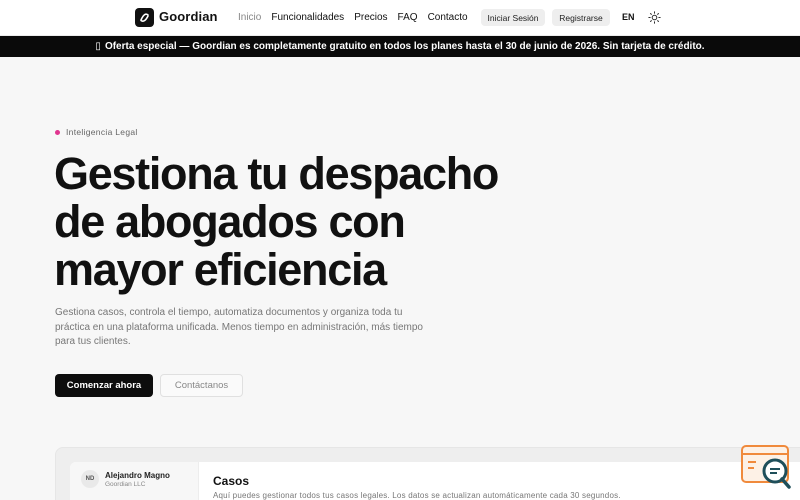  Describe the element at coordinates (188, 16) in the screenshot. I see `brand-name: Goordian` at that location.